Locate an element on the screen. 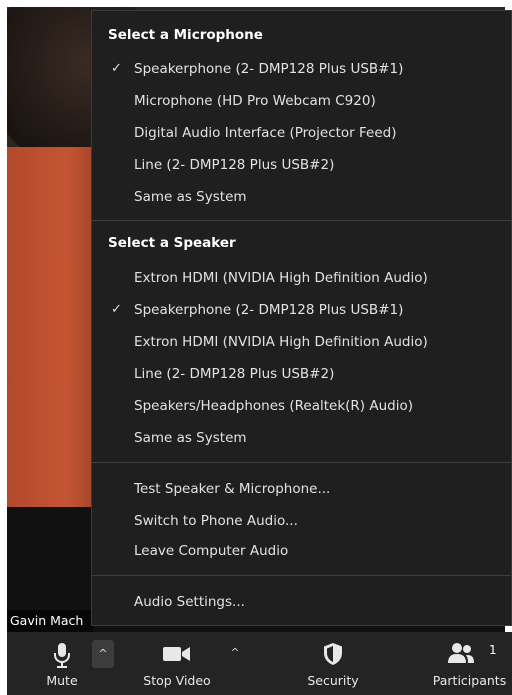 Image resolution: width=512 pixels, height=695 pixels. security-button: Security is located at coordinates (333, 663).